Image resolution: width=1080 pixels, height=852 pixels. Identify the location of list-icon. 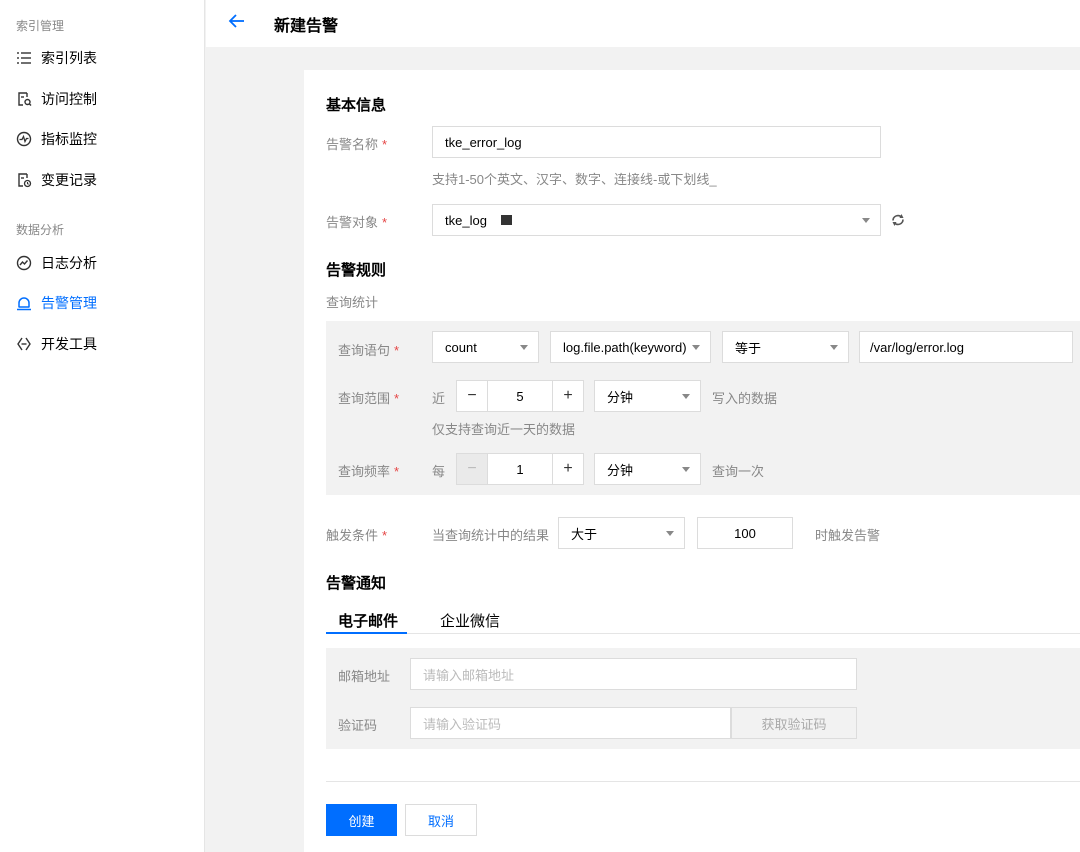
(24, 58).